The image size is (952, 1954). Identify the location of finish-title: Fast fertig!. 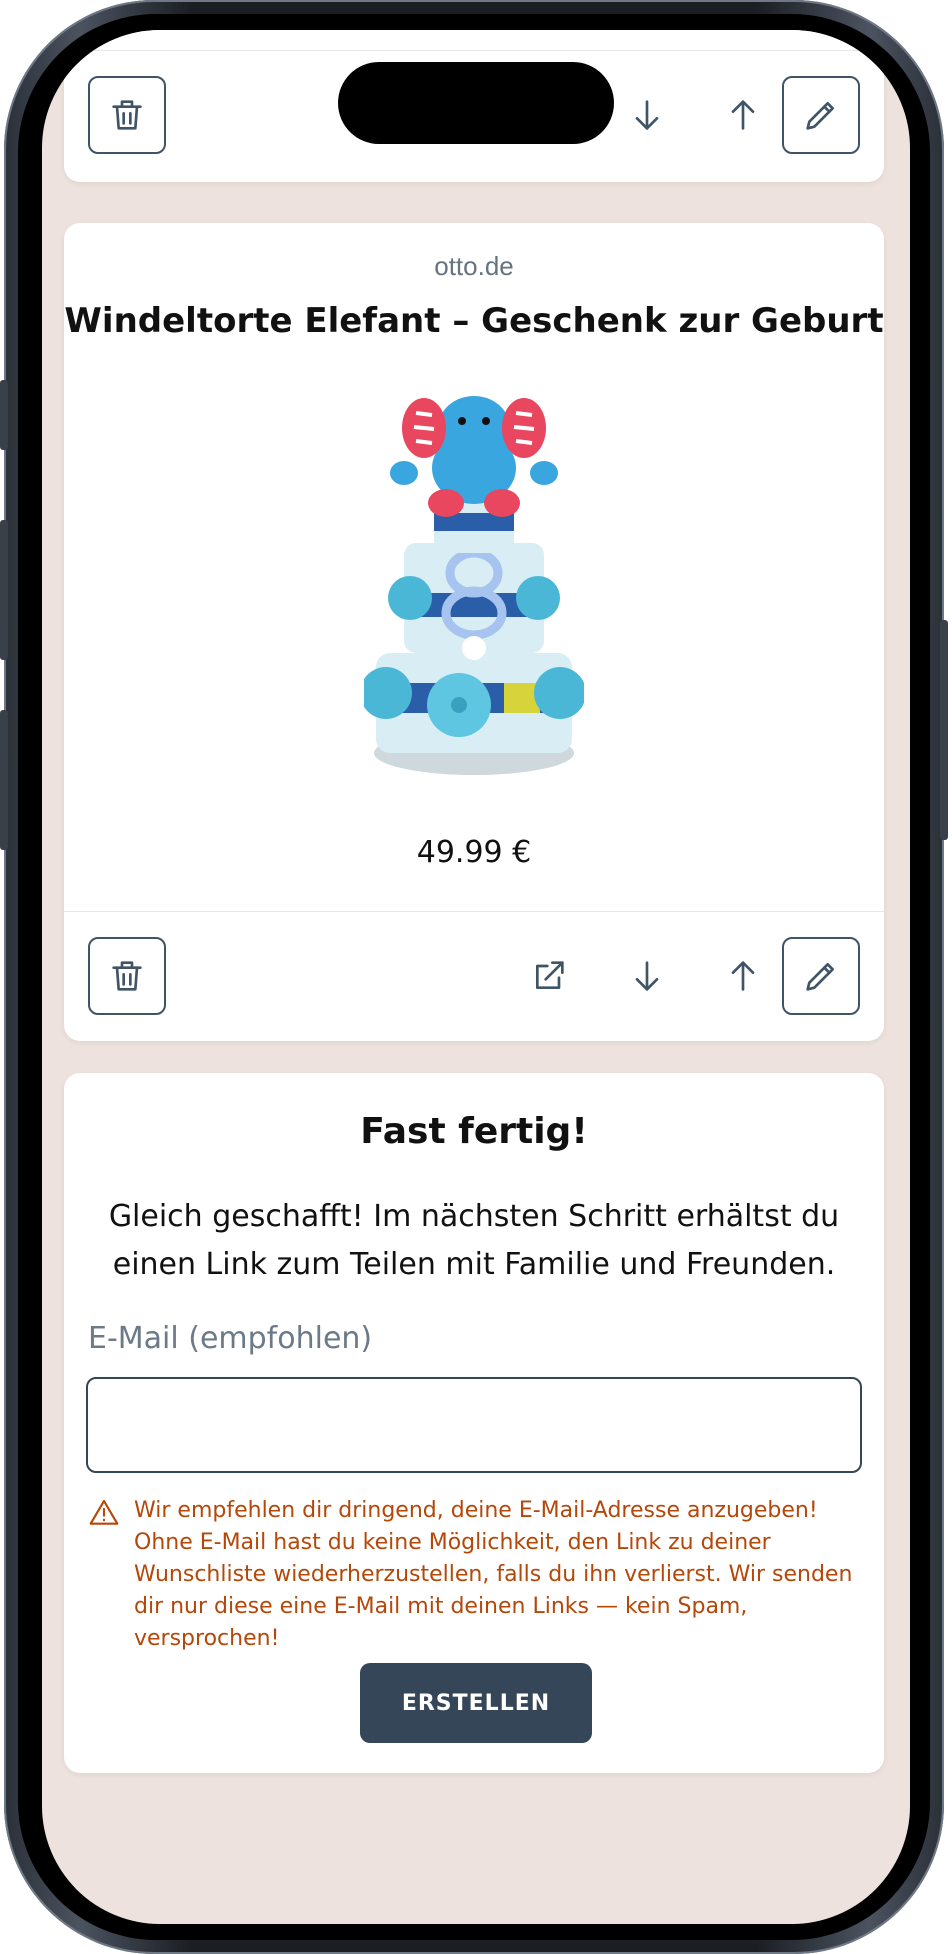
(474, 1131).